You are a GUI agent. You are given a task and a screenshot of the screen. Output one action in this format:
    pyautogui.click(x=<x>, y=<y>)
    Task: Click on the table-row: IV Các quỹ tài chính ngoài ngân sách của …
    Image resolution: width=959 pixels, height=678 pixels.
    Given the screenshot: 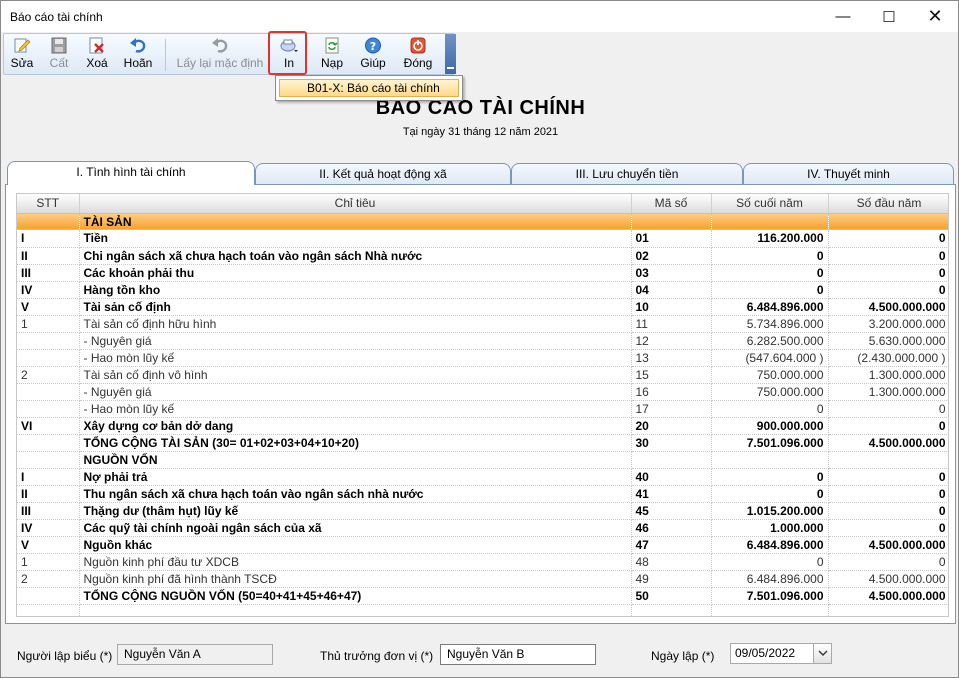 What is the action you would take?
    pyautogui.click(x=482, y=528)
    